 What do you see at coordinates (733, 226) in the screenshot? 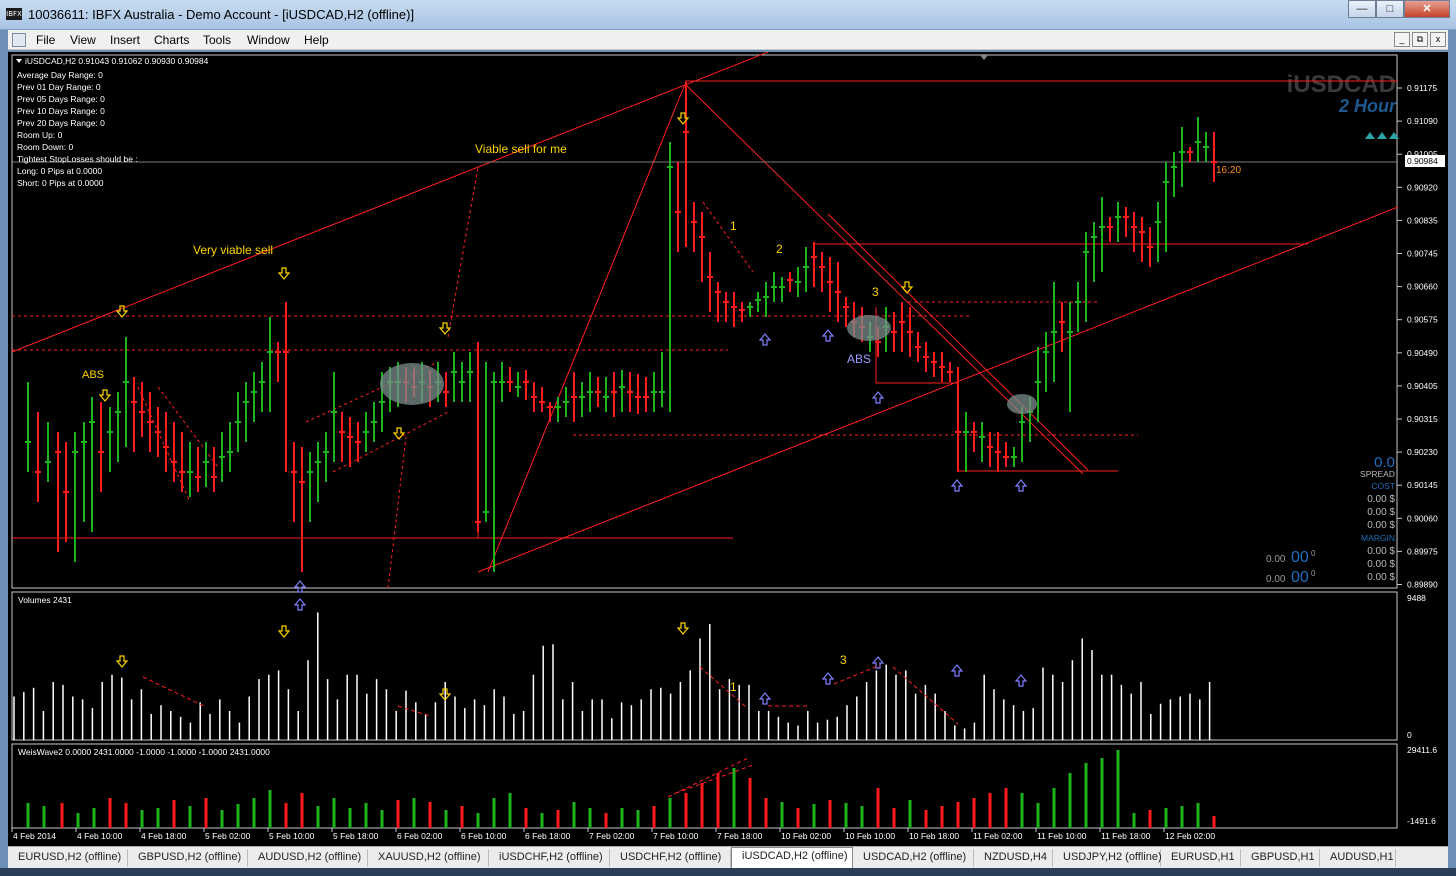
I see `annotation-wave-1: 1` at bounding box center [733, 226].